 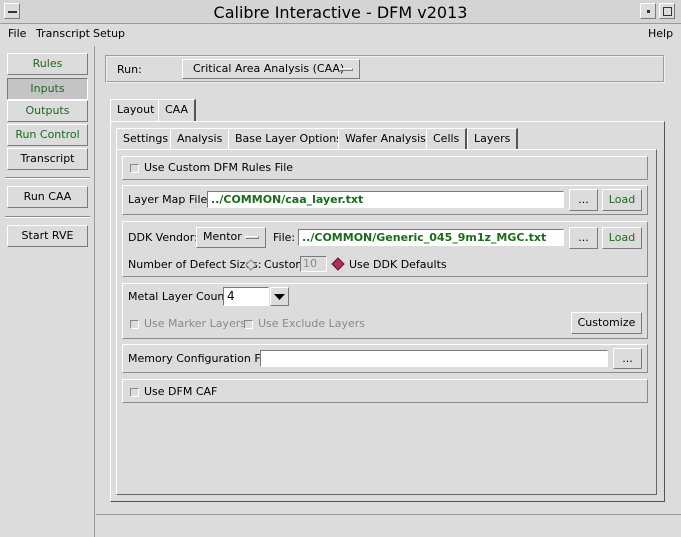 What do you see at coordinates (431, 237) in the screenshot?
I see `ddk-file-input: ../COMMON/Generic_045_9m1z_MGC.txt` at bounding box center [431, 237].